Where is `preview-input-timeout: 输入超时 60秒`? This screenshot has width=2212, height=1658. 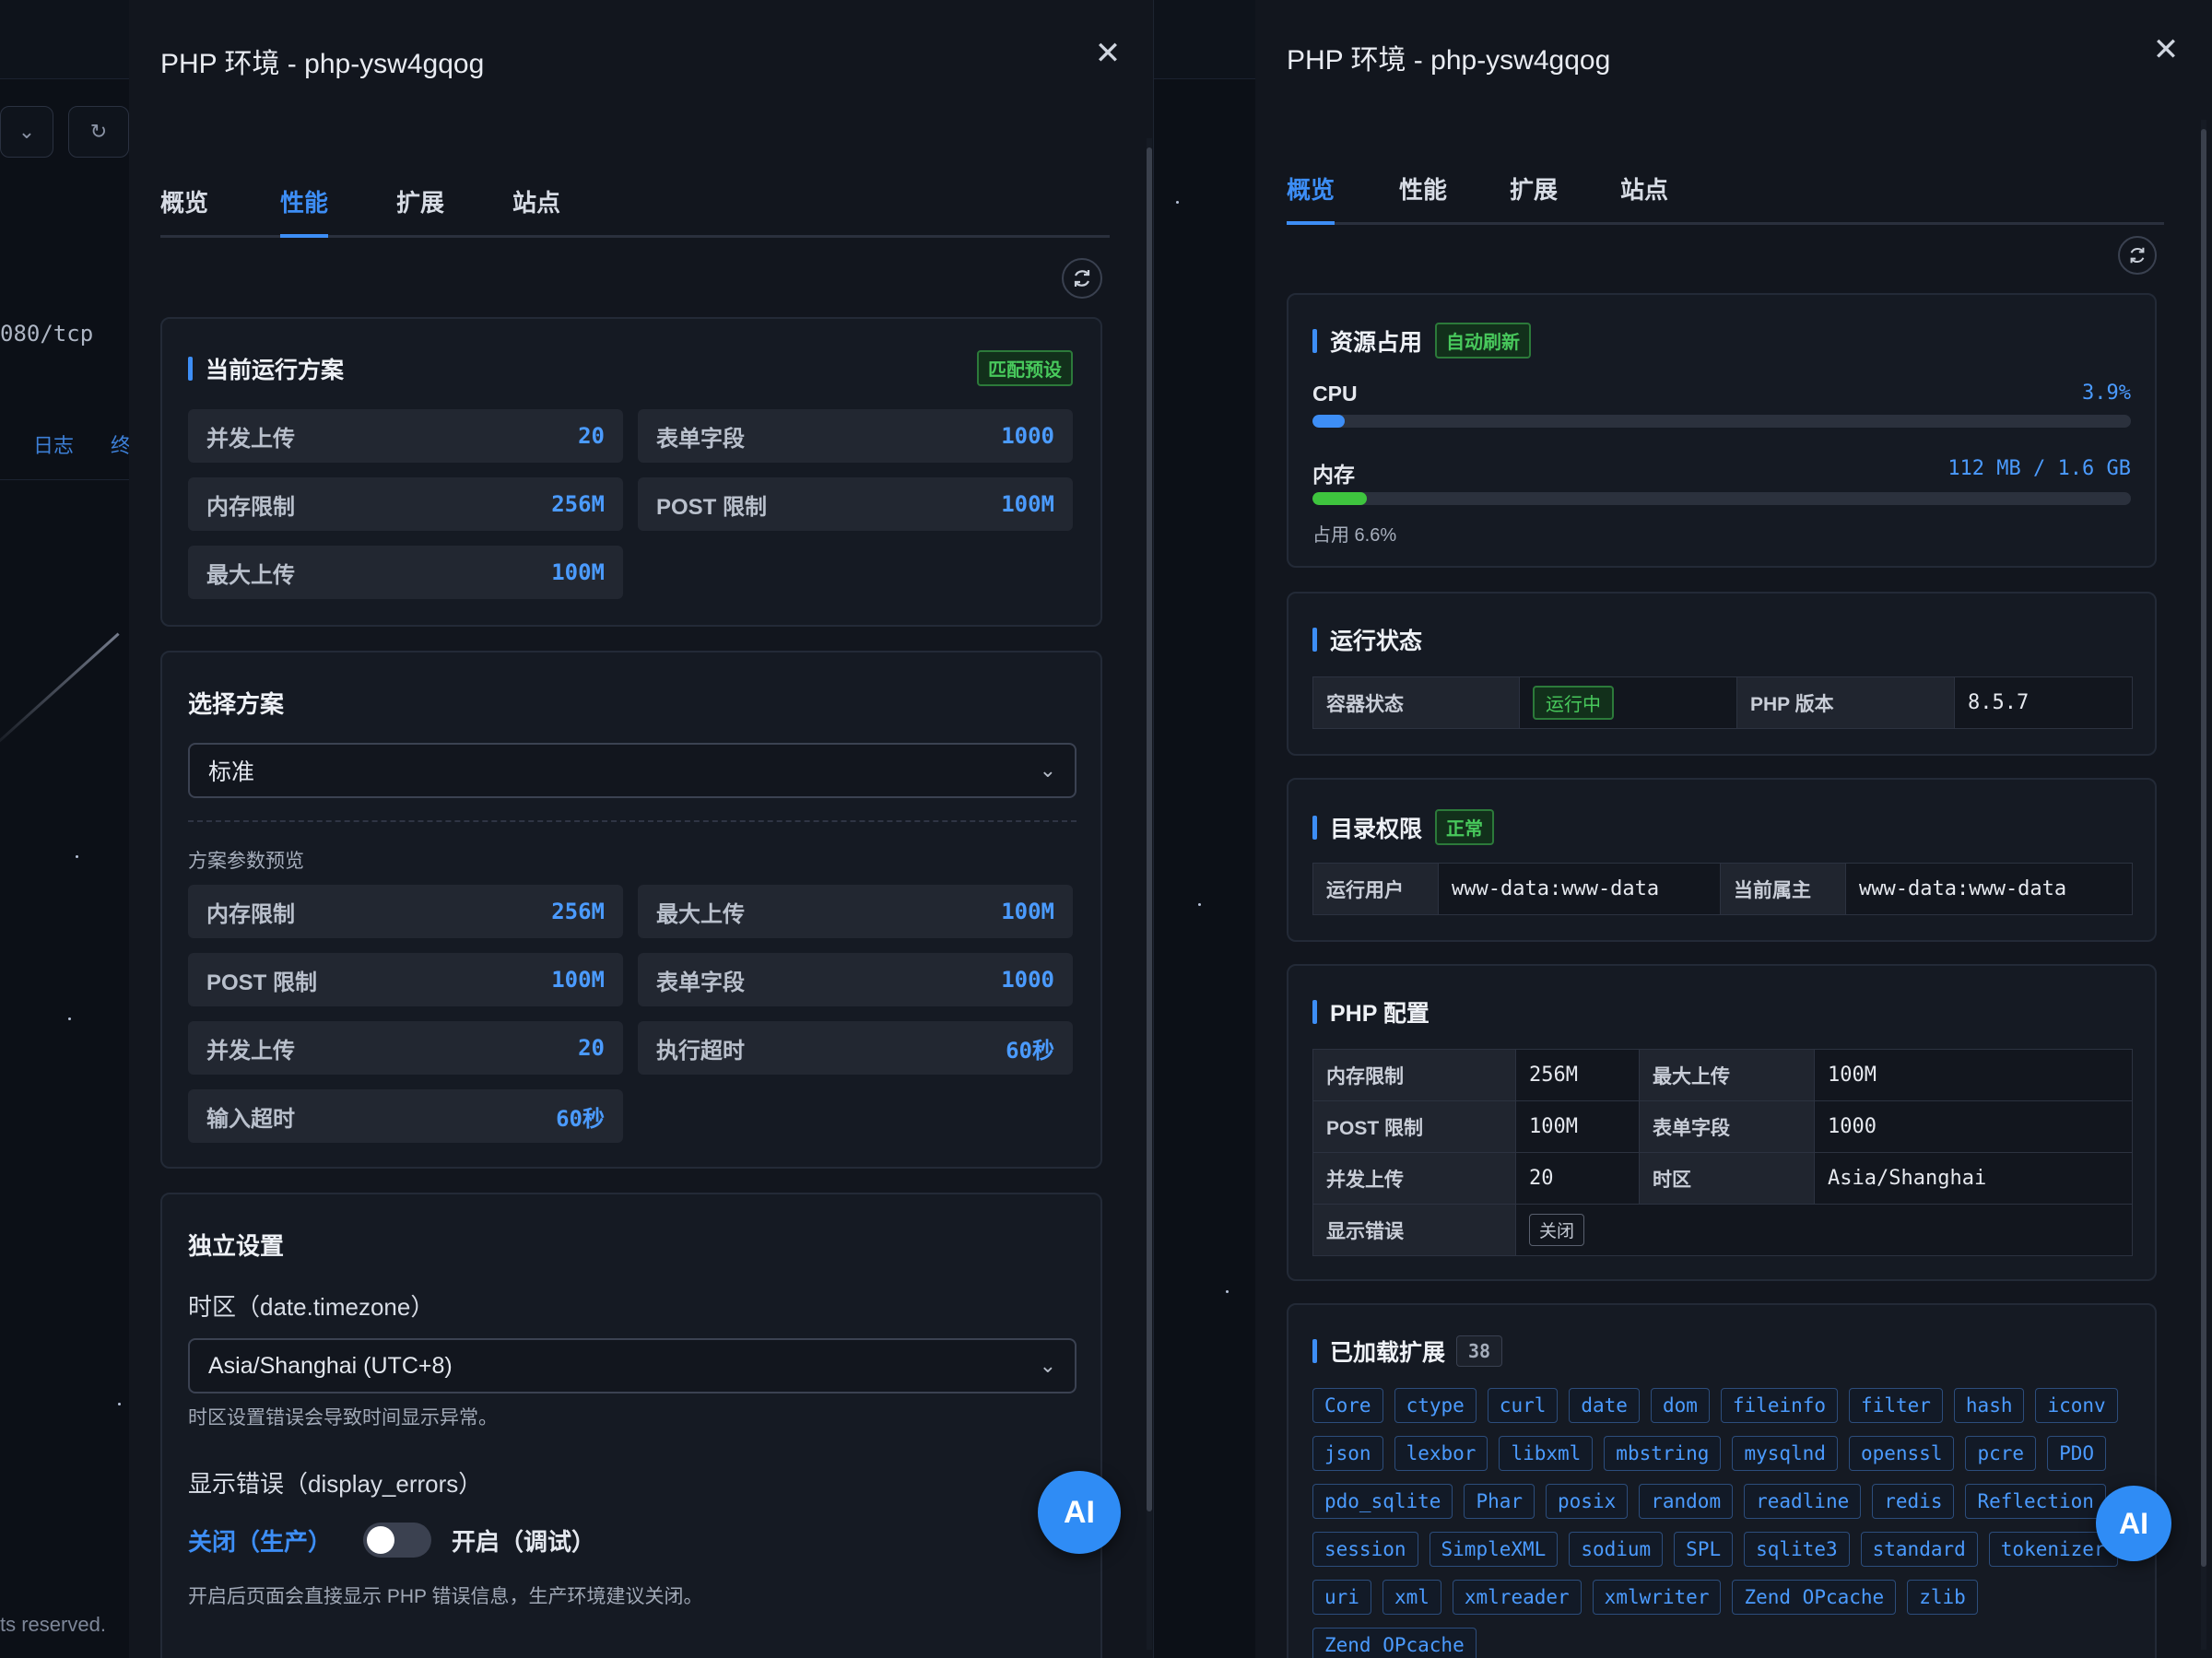 preview-input-timeout: 输入超时 60秒 is located at coordinates (405, 1116).